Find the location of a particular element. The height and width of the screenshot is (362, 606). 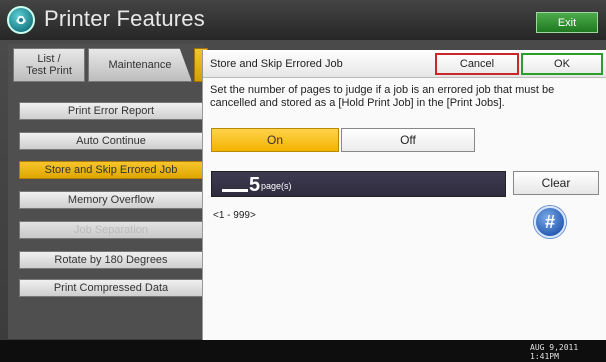

tab-list-test-print: List / Test Print is located at coordinates (49, 65).